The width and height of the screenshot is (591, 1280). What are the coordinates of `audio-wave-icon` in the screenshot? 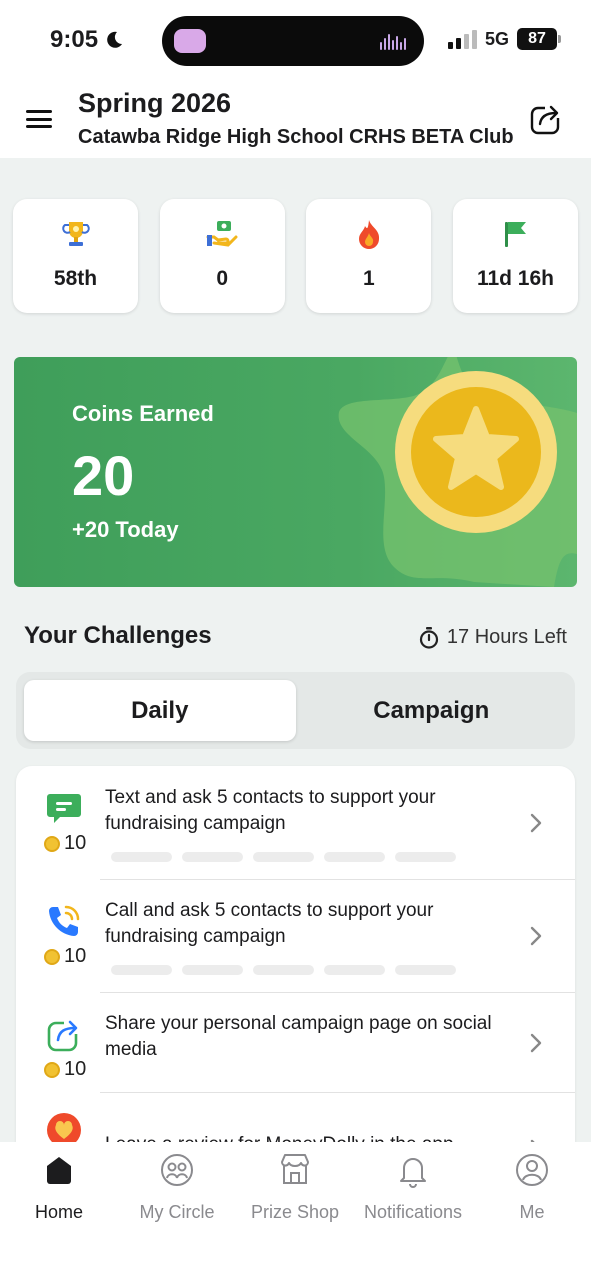 It's located at (393, 42).